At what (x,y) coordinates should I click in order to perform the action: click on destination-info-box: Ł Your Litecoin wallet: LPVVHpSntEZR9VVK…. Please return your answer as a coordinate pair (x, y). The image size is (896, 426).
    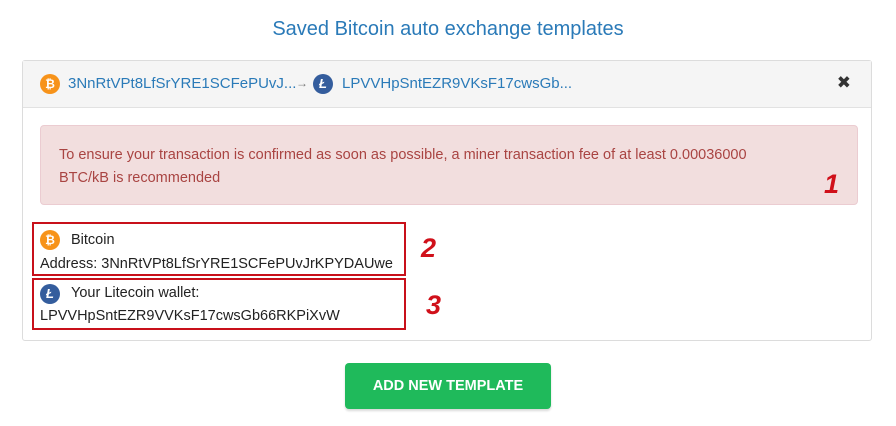
    Looking at the image, I should click on (219, 304).